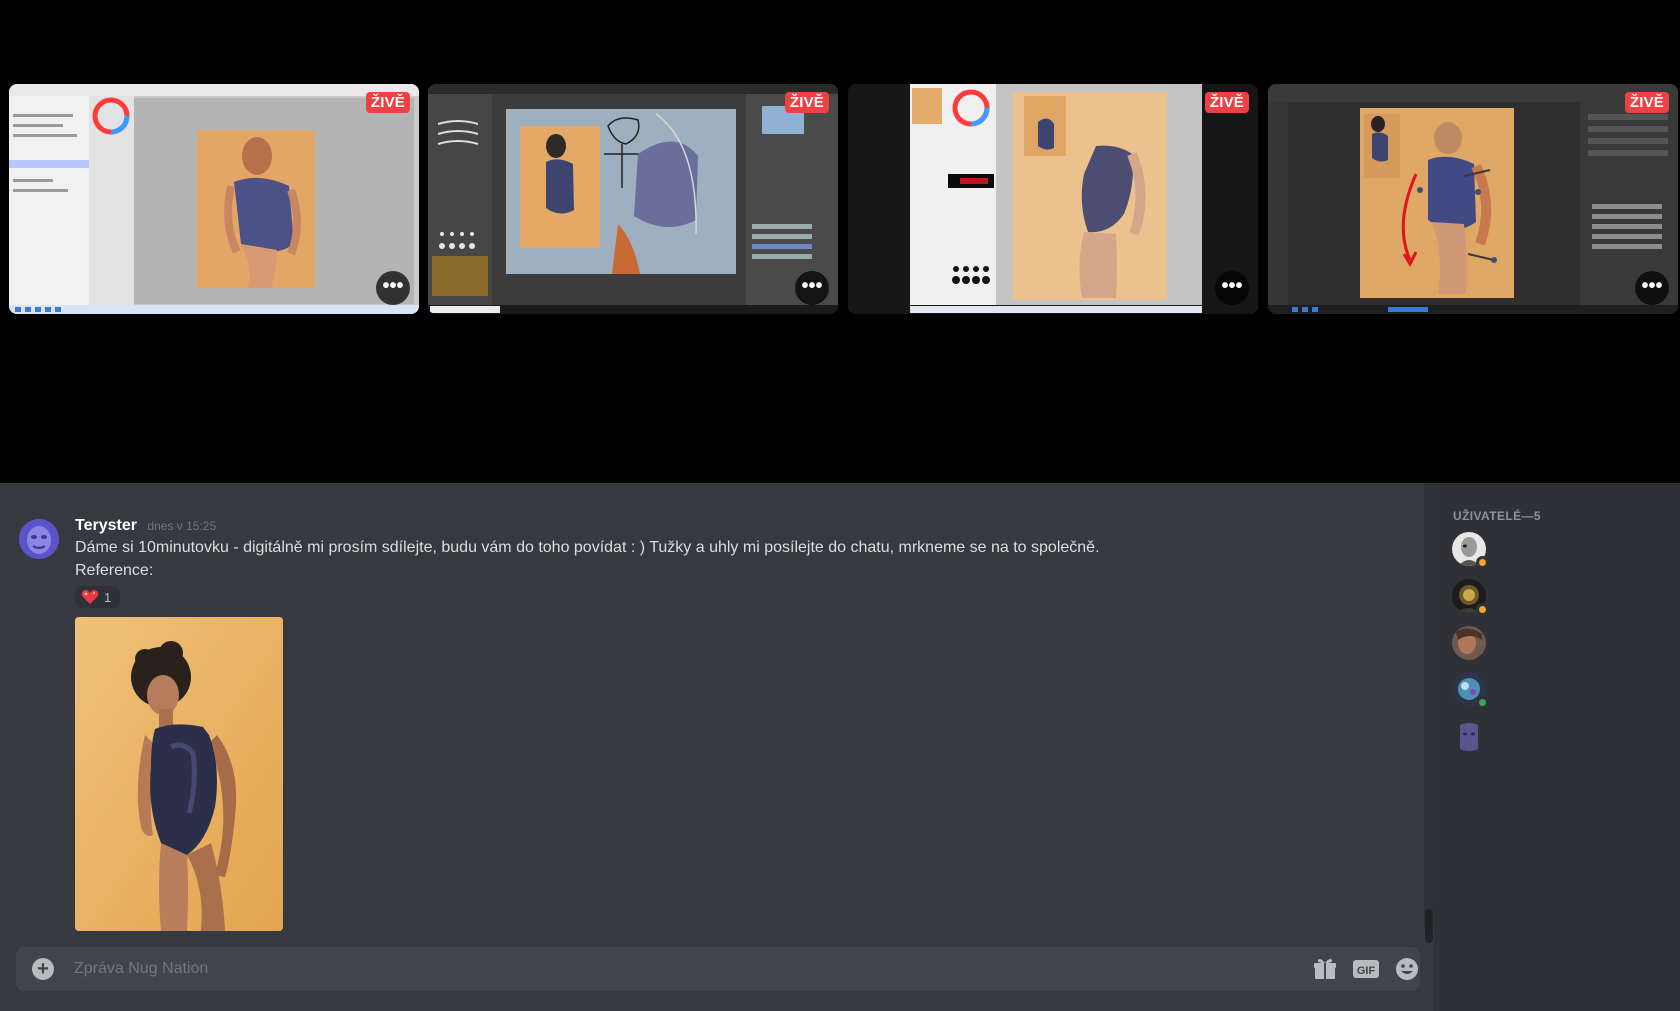 The image size is (1680, 1011). I want to click on message-composer: + GIF, so click(718, 969).